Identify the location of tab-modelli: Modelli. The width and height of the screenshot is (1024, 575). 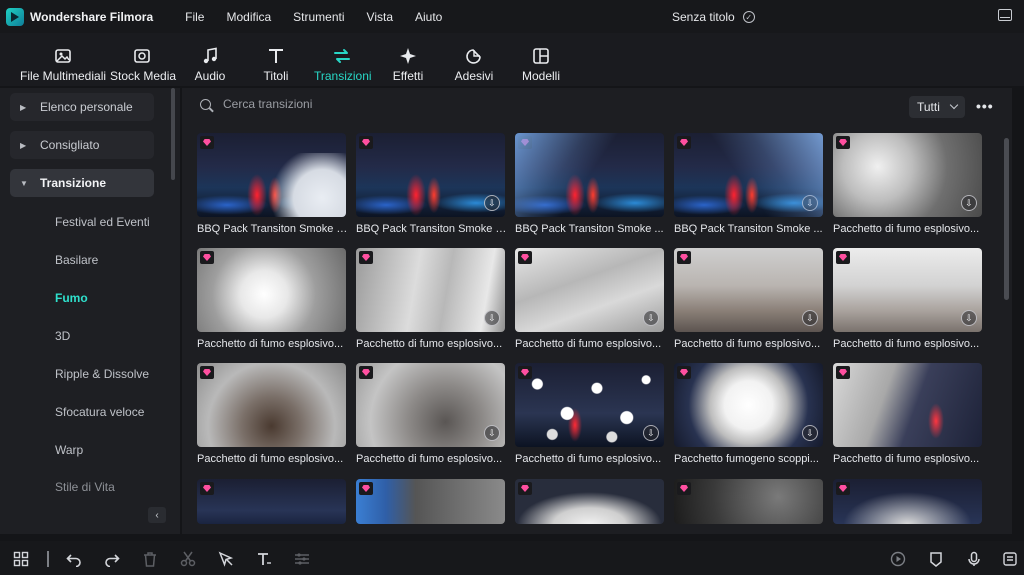
(541, 64).